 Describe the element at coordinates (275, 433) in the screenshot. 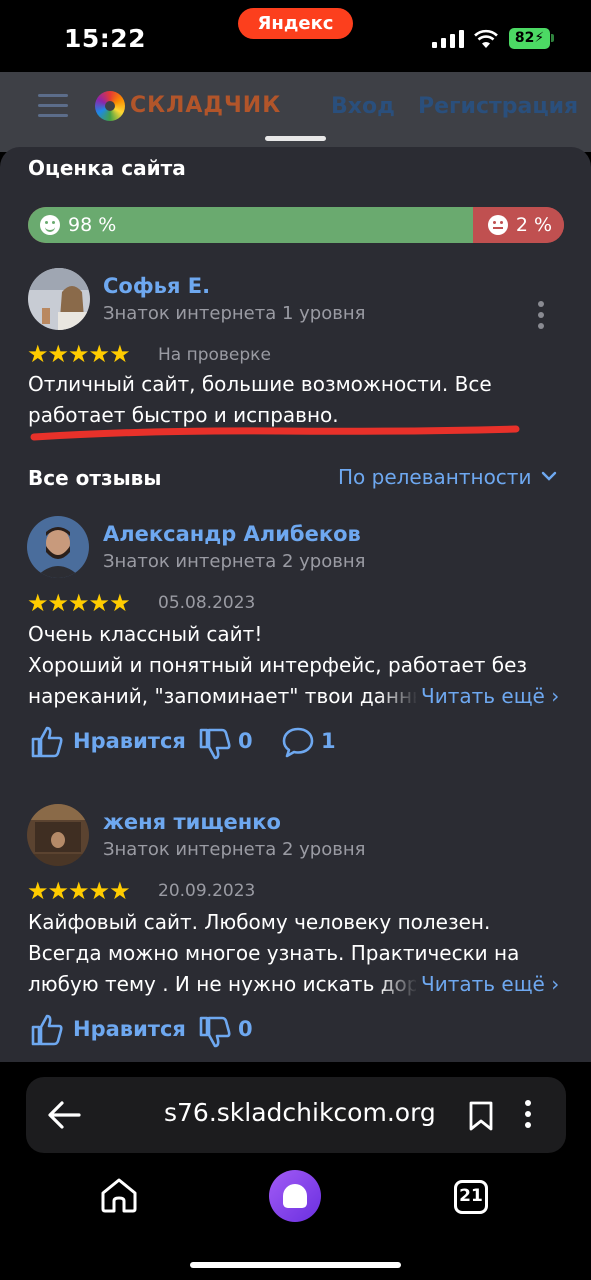

I see `red-underline-annotation` at that location.